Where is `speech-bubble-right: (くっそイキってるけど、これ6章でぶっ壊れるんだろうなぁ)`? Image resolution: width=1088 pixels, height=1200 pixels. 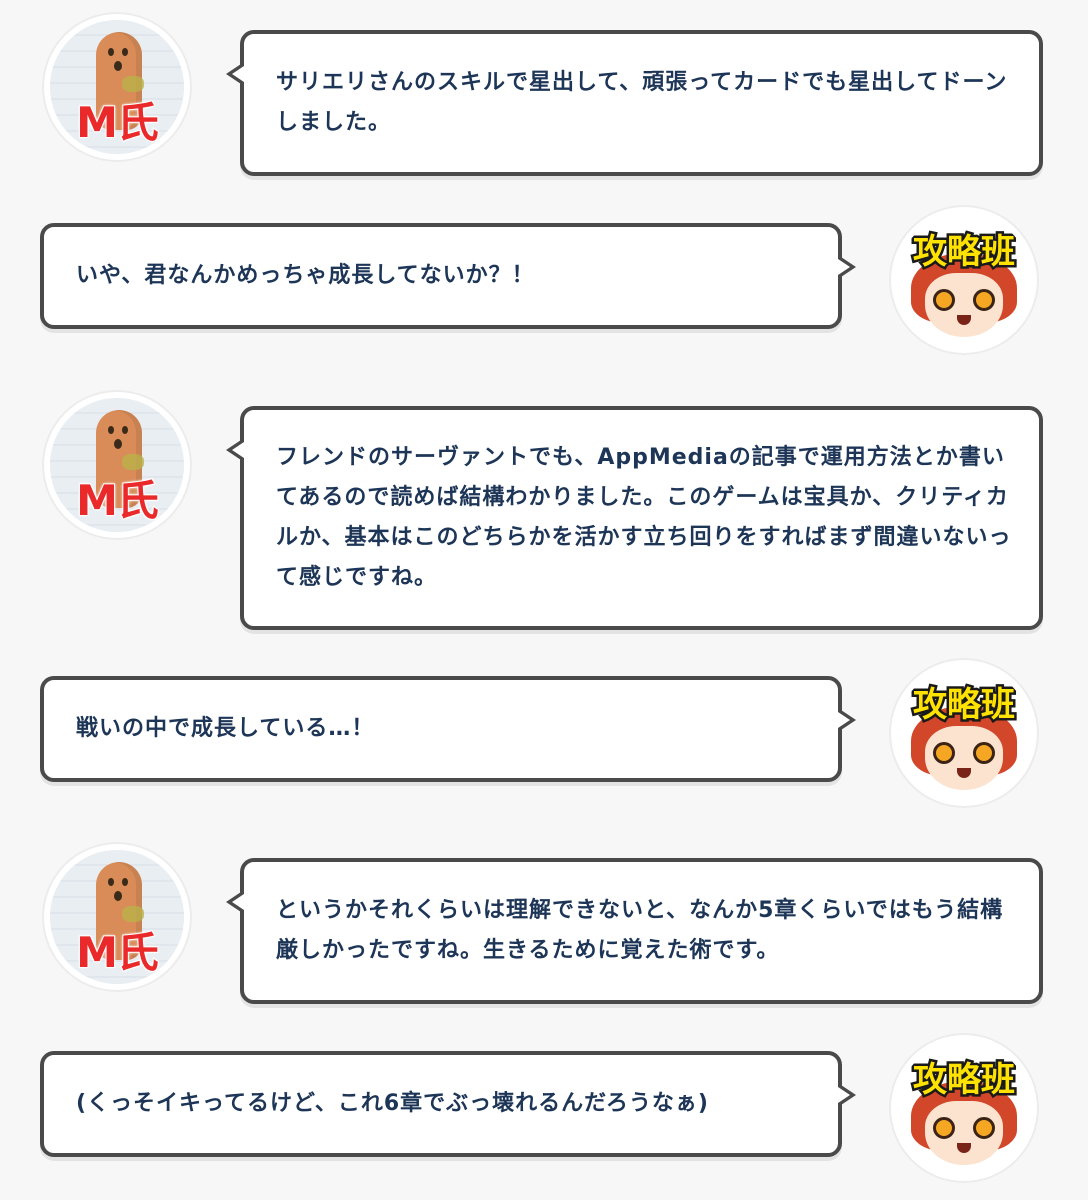
speech-bubble-right: (くっそイキってるけど、これ6章でぶっ壊れるんだろうなぁ) is located at coordinates (448, 1104).